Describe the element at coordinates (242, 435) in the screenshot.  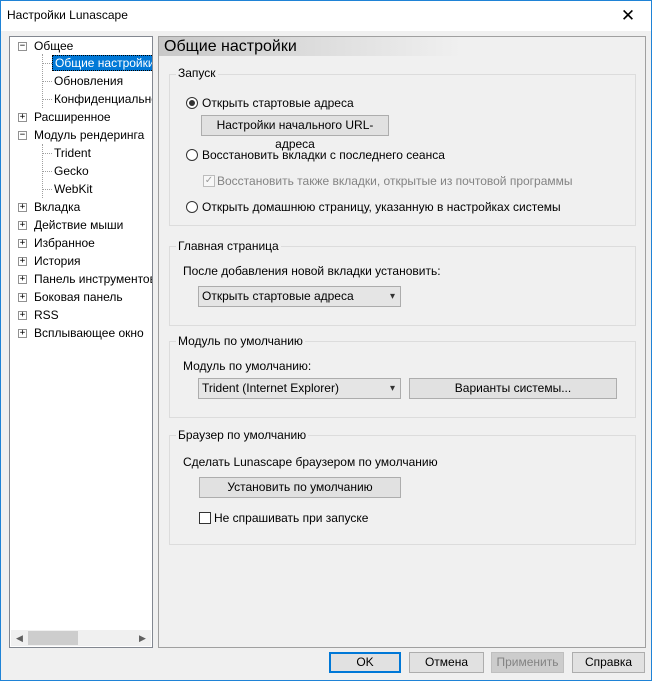
I see `browser-group-label: Браузер по умолчанию` at that location.